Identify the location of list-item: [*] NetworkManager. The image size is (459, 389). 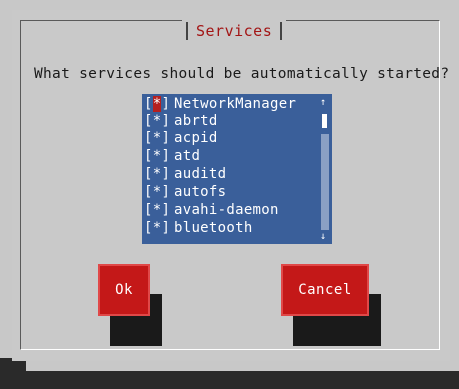
(230, 104).